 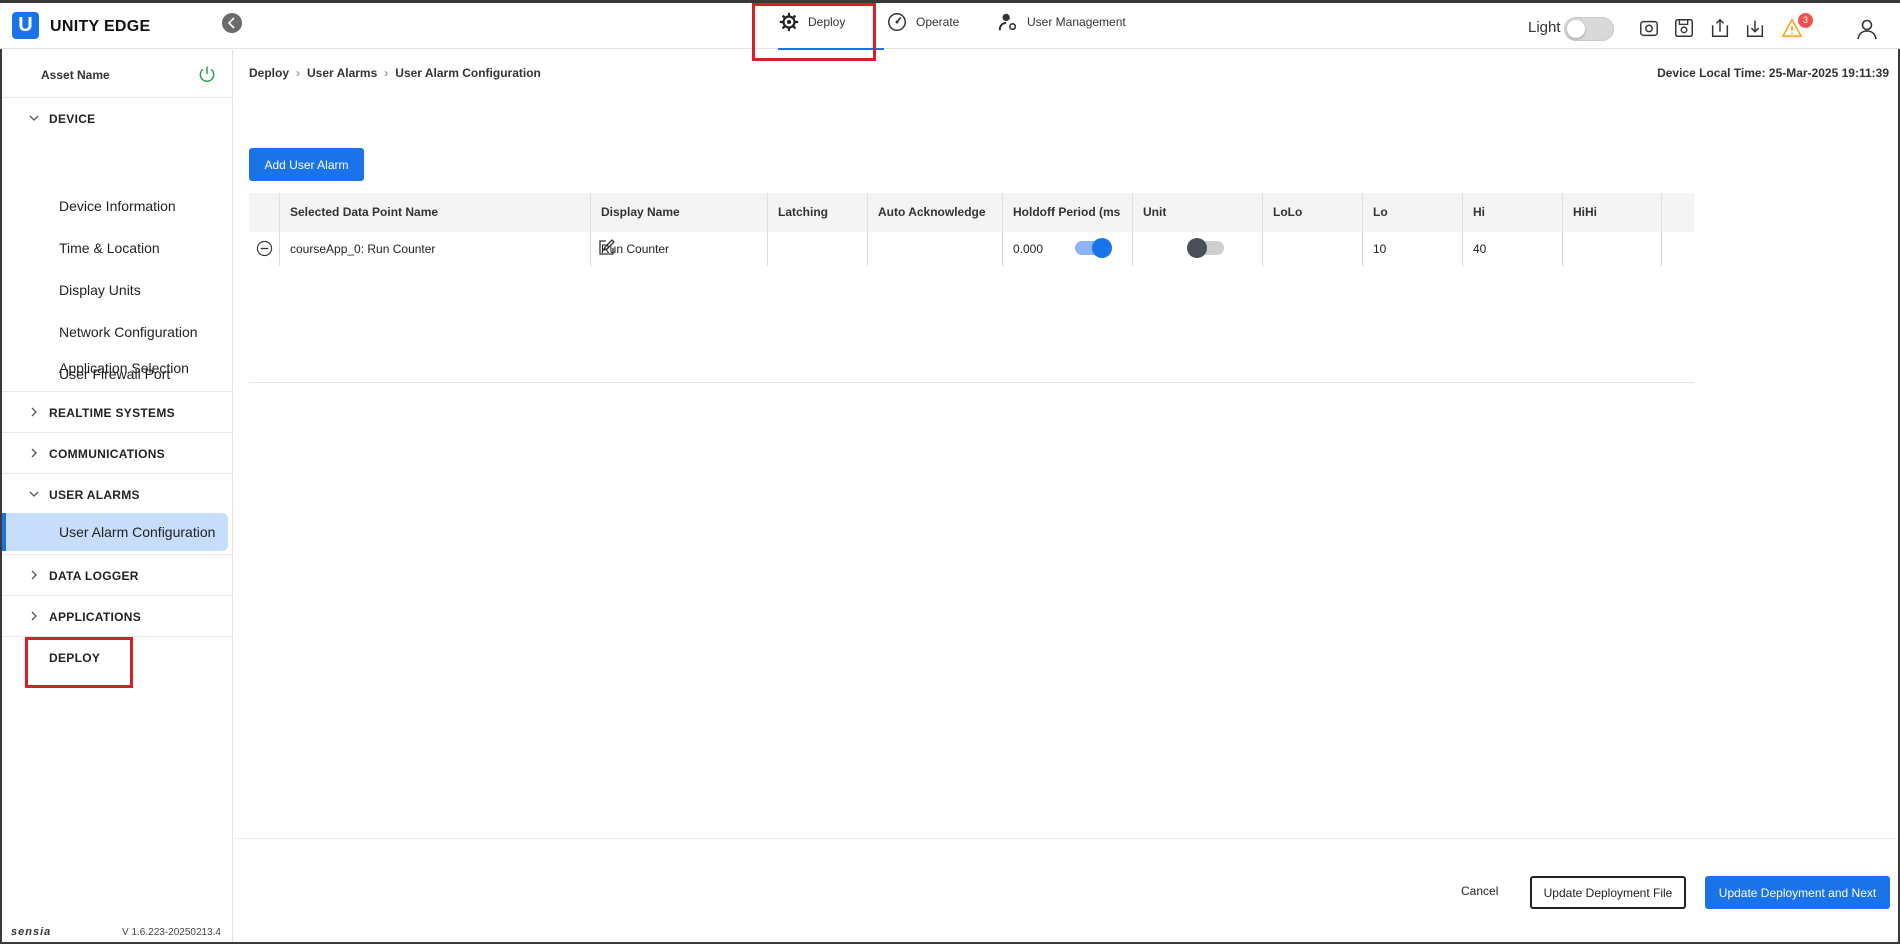 What do you see at coordinates (25, 25) in the screenshot?
I see `unity-logo: U` at bounding box center [25, 25].